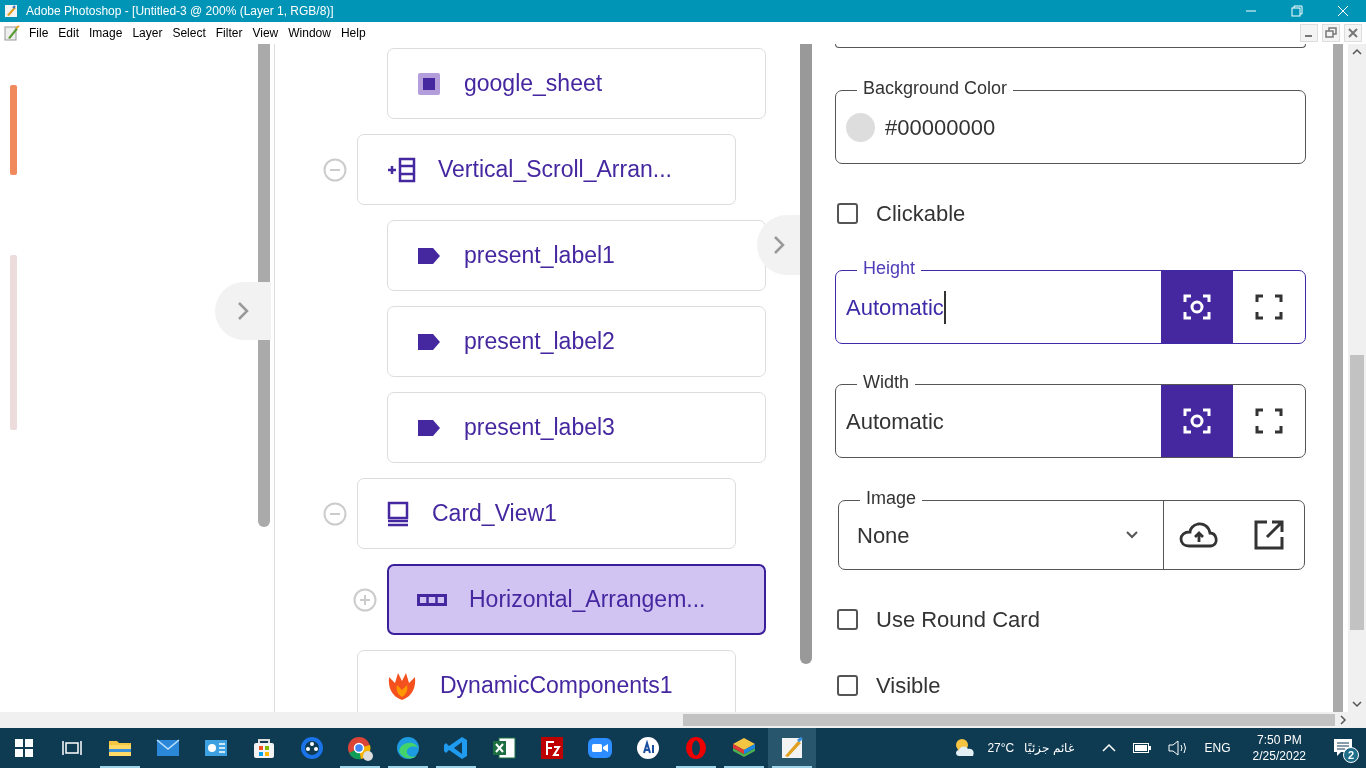 Image resolution: width=1366 pixels, height=768 pixels. Describe the element at coordinates (312, 748) in the screenshot. I see `film-reel-icon` at that location.